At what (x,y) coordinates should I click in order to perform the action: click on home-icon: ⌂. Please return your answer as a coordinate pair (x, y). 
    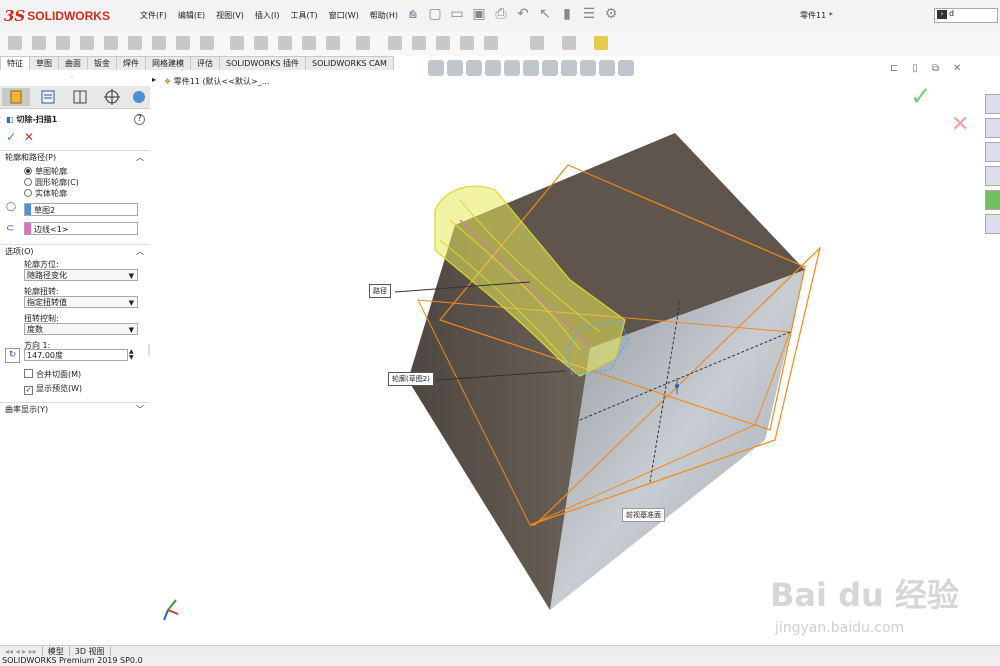
    Looking at the image, I should click on (413, 14).